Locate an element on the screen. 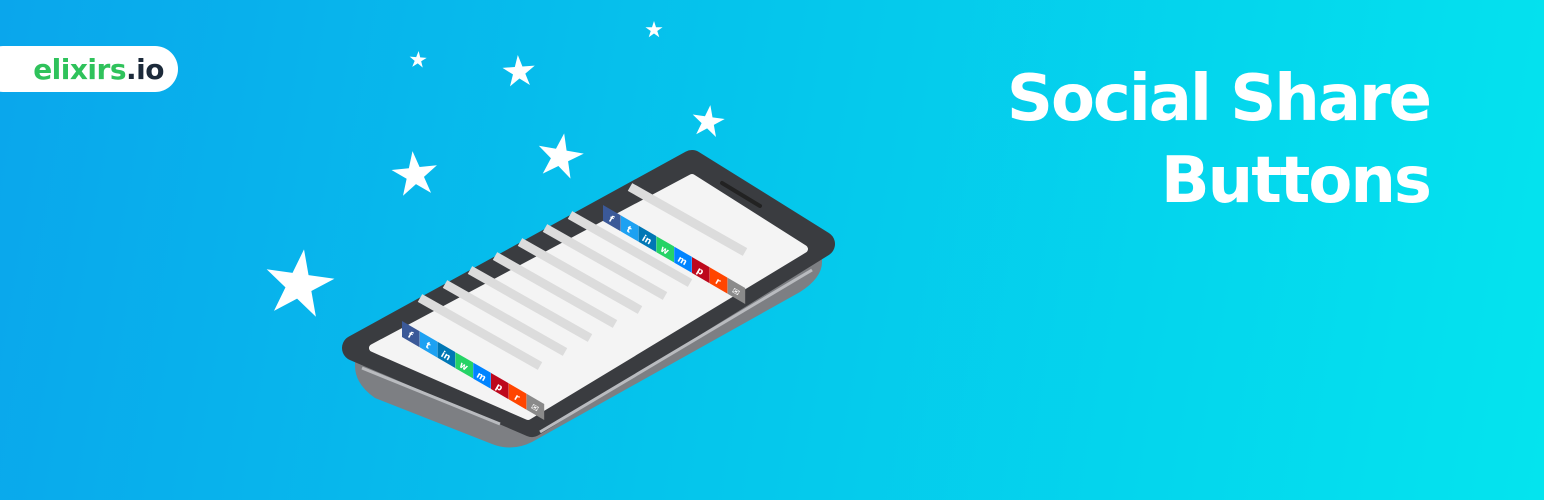 The width and height of the screenshot is (1544, 500). logo: elixirs .io is located at coordinates (89, 69).